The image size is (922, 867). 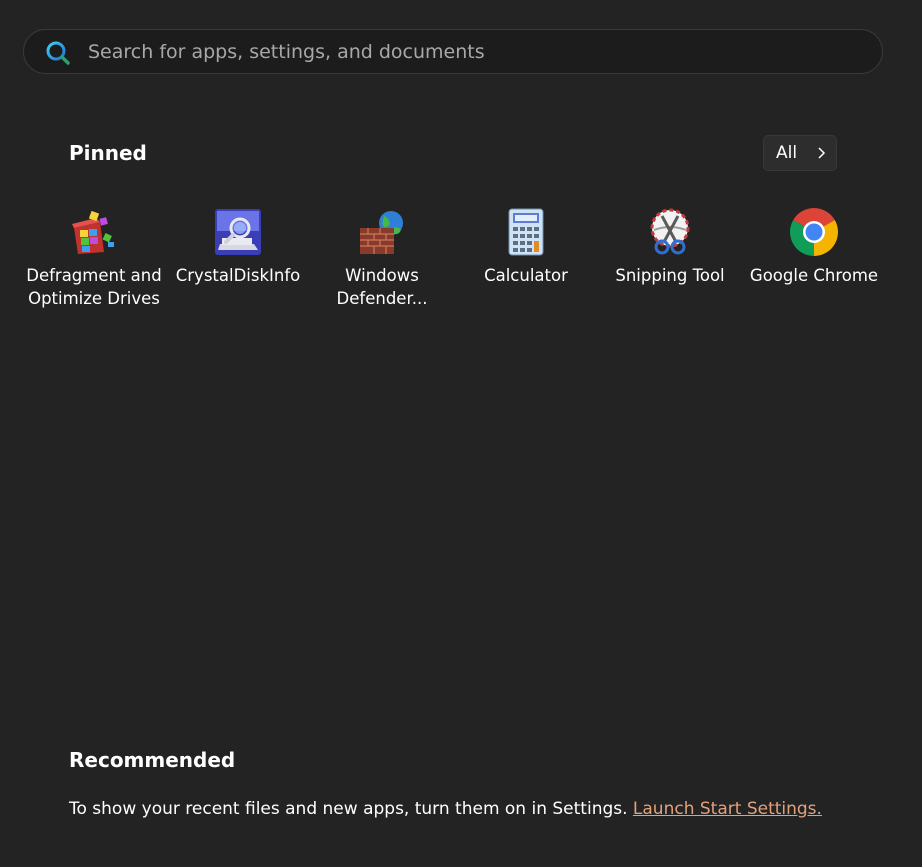 I want to click on snipping-tool-icon, so click(x=670, y=231).